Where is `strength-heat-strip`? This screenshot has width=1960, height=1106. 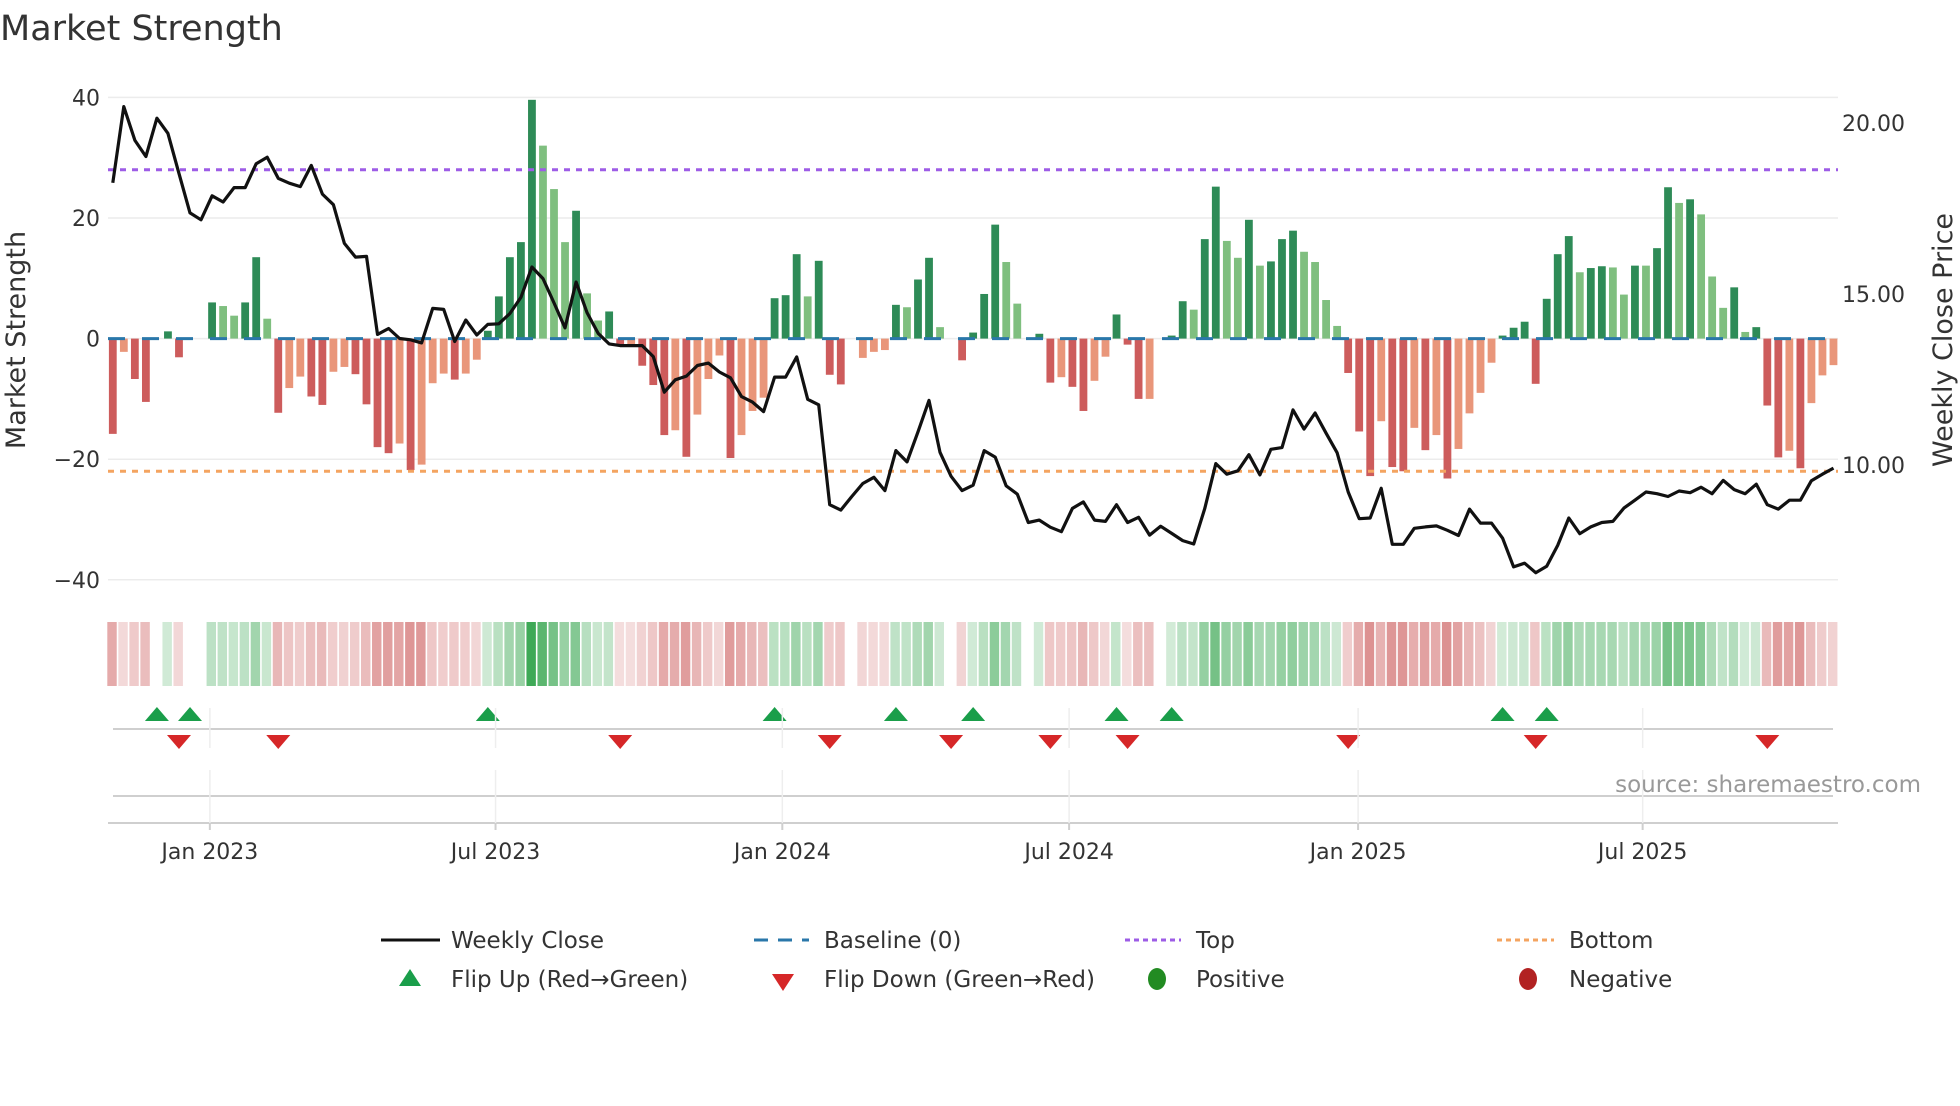 strength-heat-strip is located at coordinates (972, 654).